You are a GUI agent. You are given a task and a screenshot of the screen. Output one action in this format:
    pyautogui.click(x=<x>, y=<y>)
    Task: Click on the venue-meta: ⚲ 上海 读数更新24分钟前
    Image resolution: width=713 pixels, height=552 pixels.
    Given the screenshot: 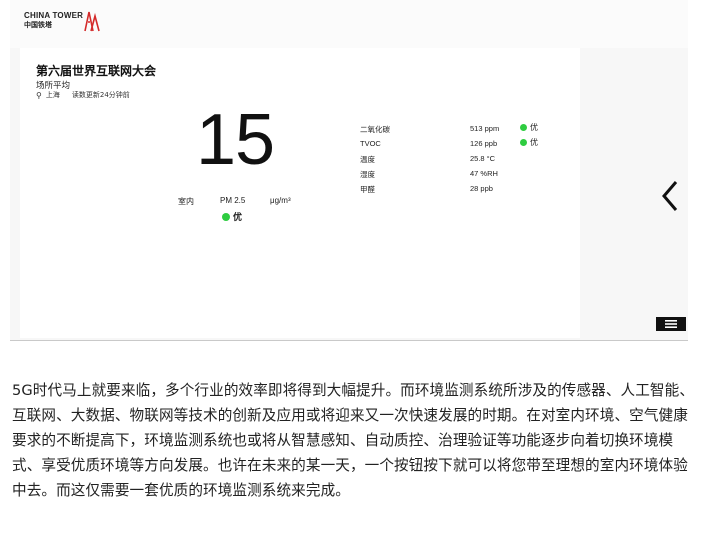 What is the action you would take?
    pyautogui.click(x=83, y=95)
    